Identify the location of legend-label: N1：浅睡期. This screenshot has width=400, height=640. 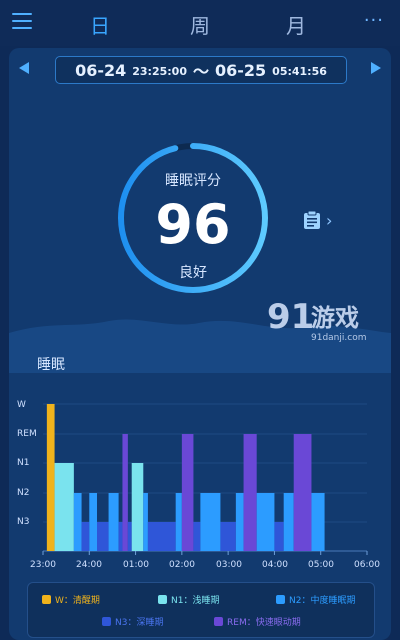
(195, 601).